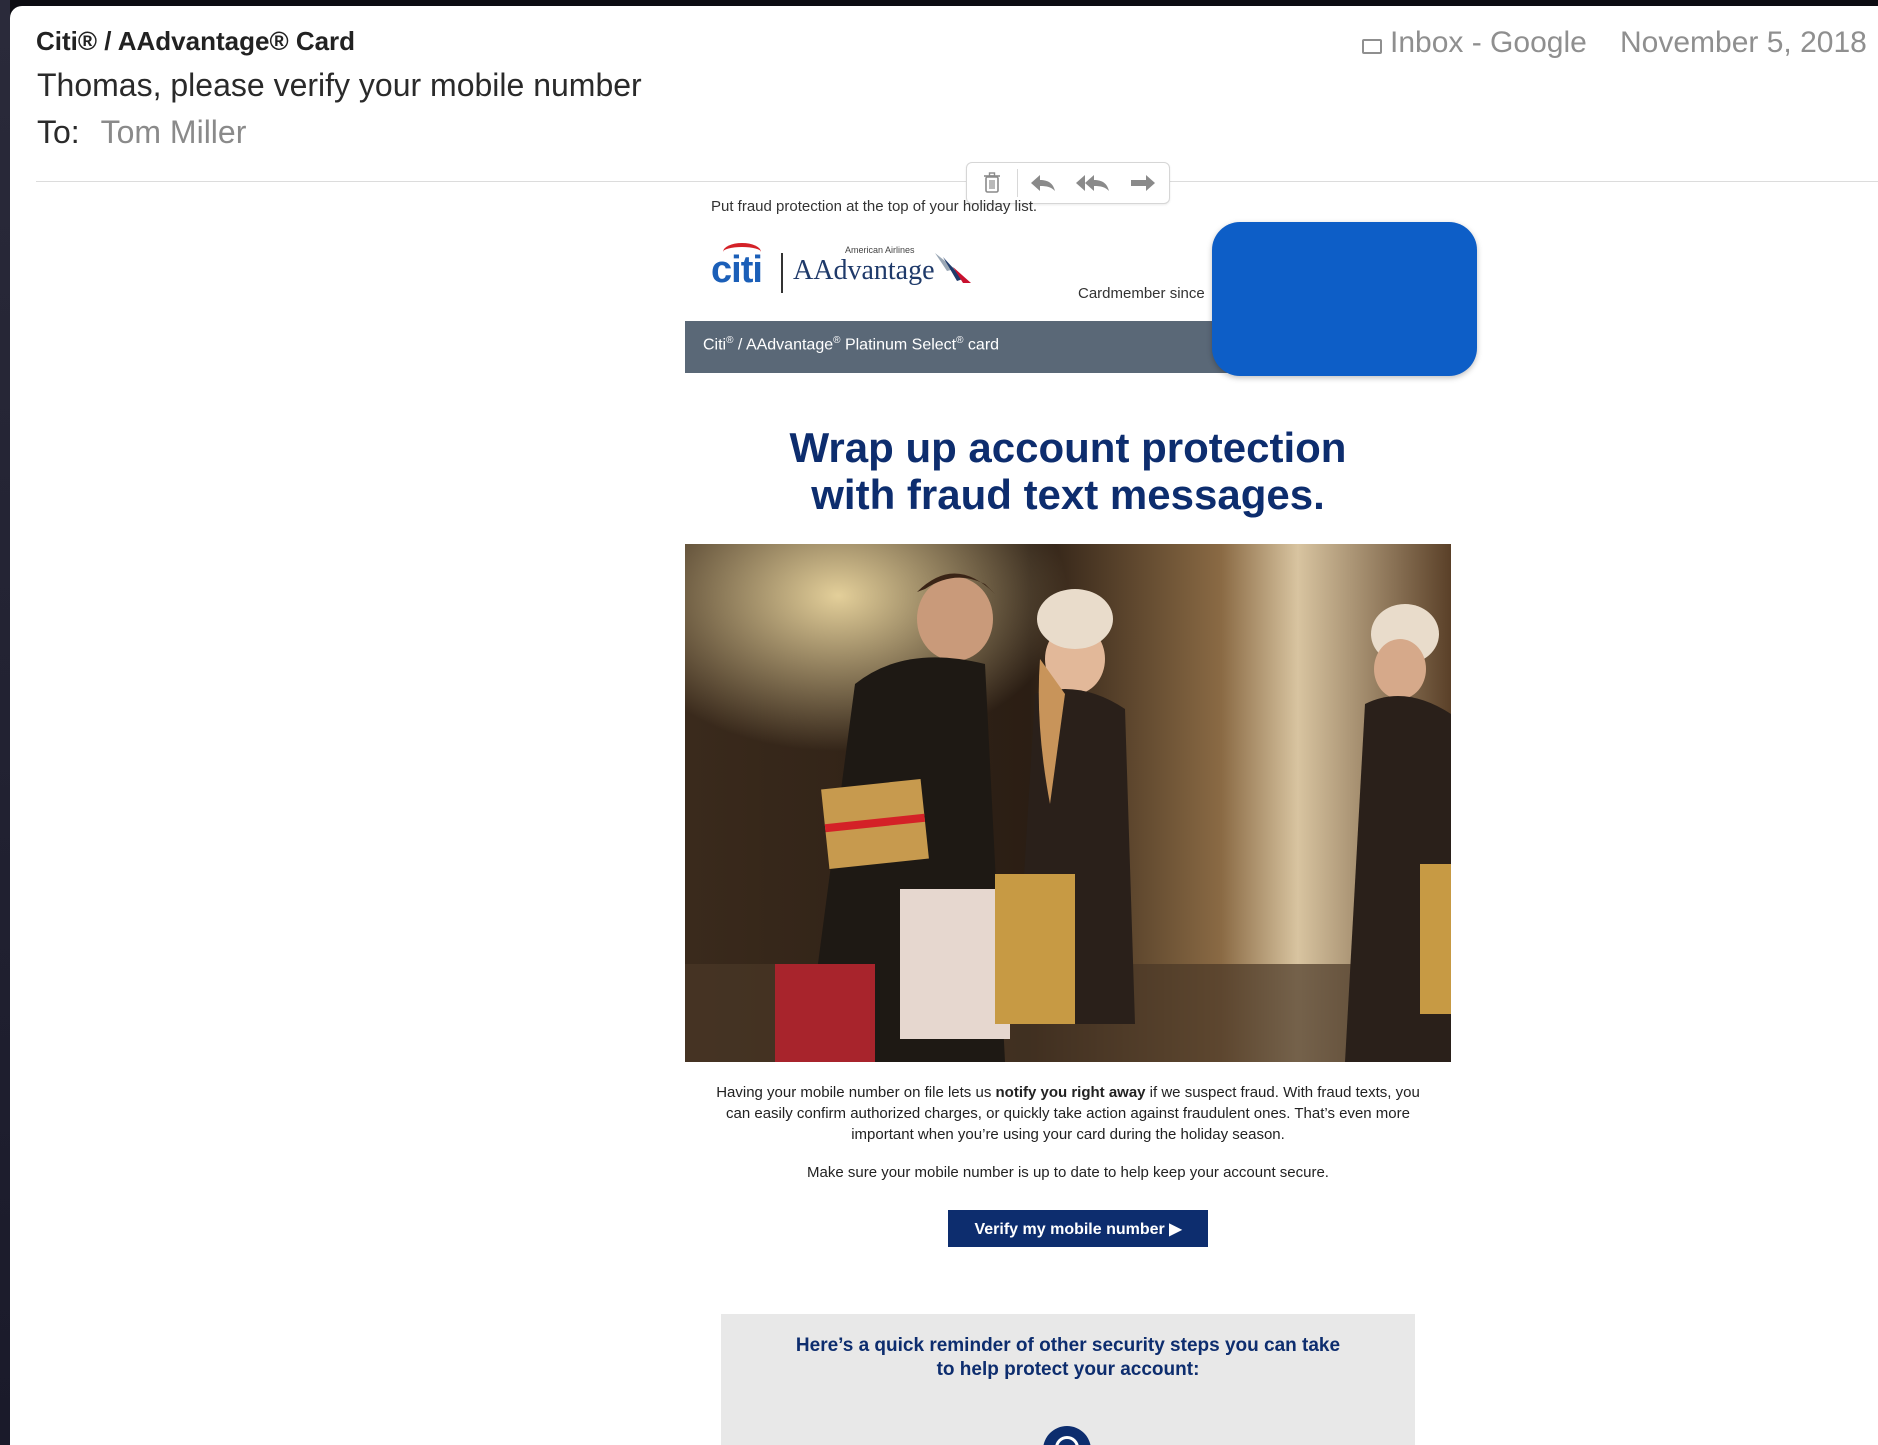  I want to click on headline-line-2: with fraud text messages., so click(1068, 494).